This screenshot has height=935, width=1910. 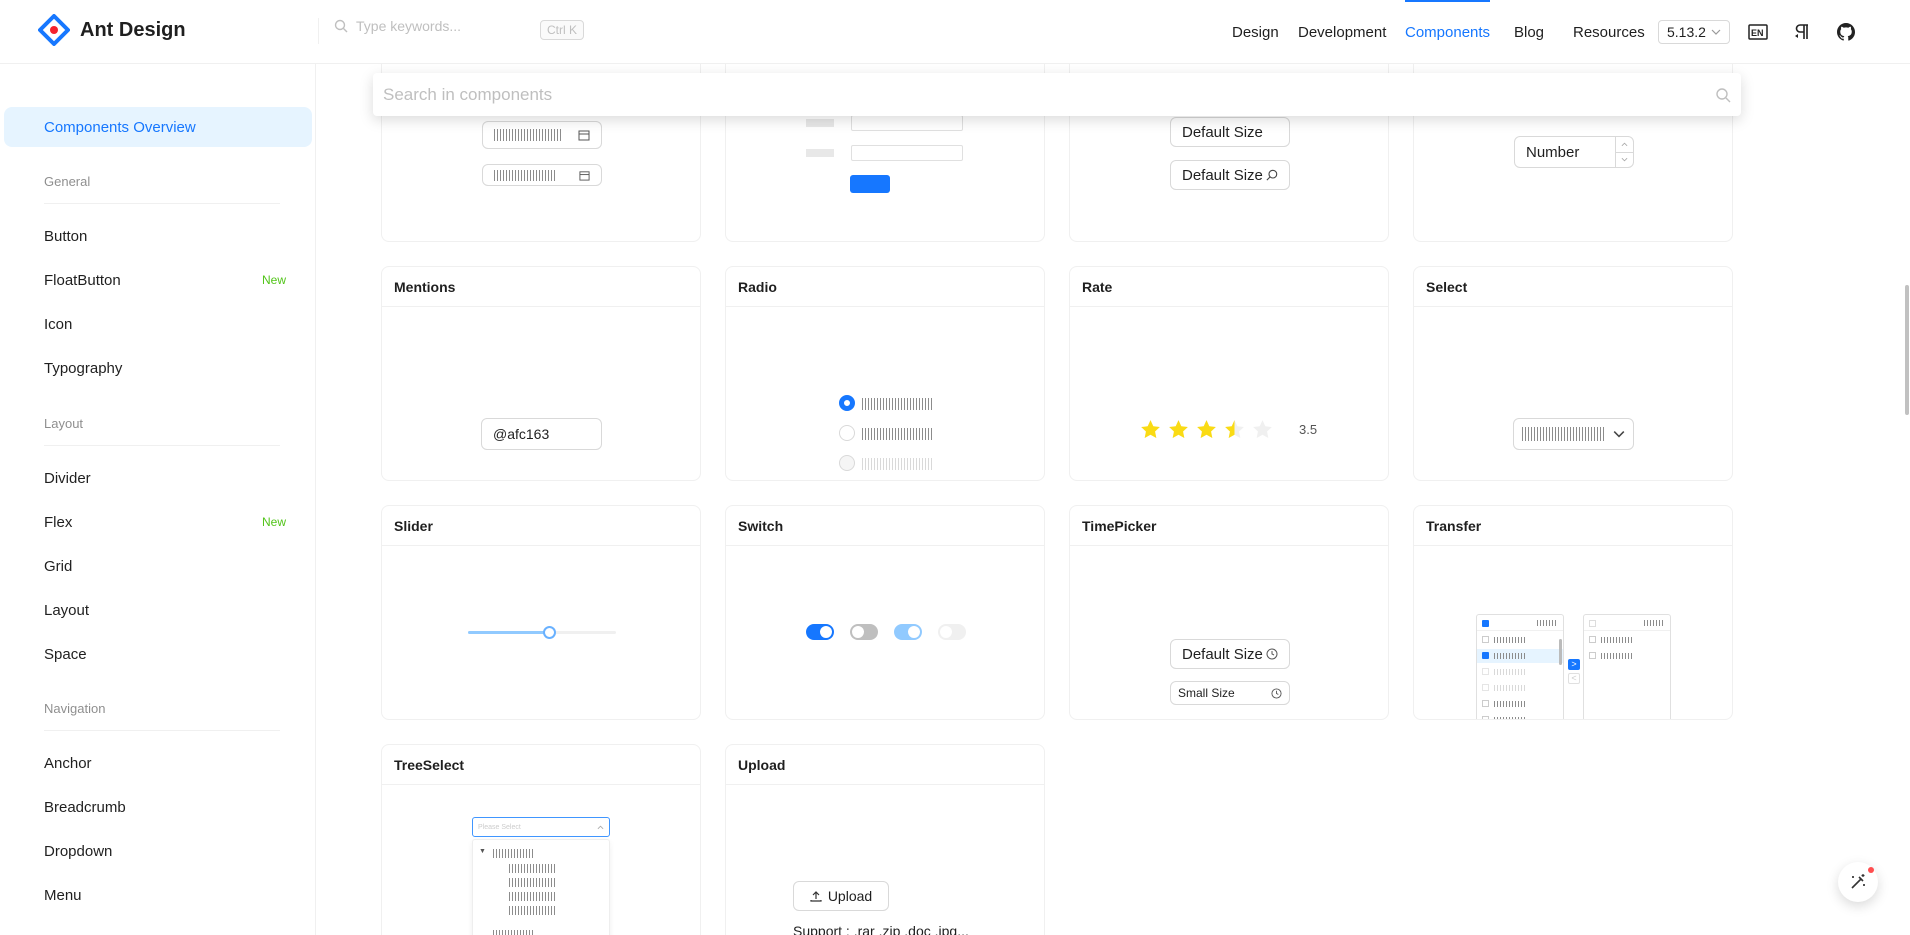 What do you see at coordinates (885, 526) in the screenshot?
I see `card-title: Switch` at bounding box center [885, 526].